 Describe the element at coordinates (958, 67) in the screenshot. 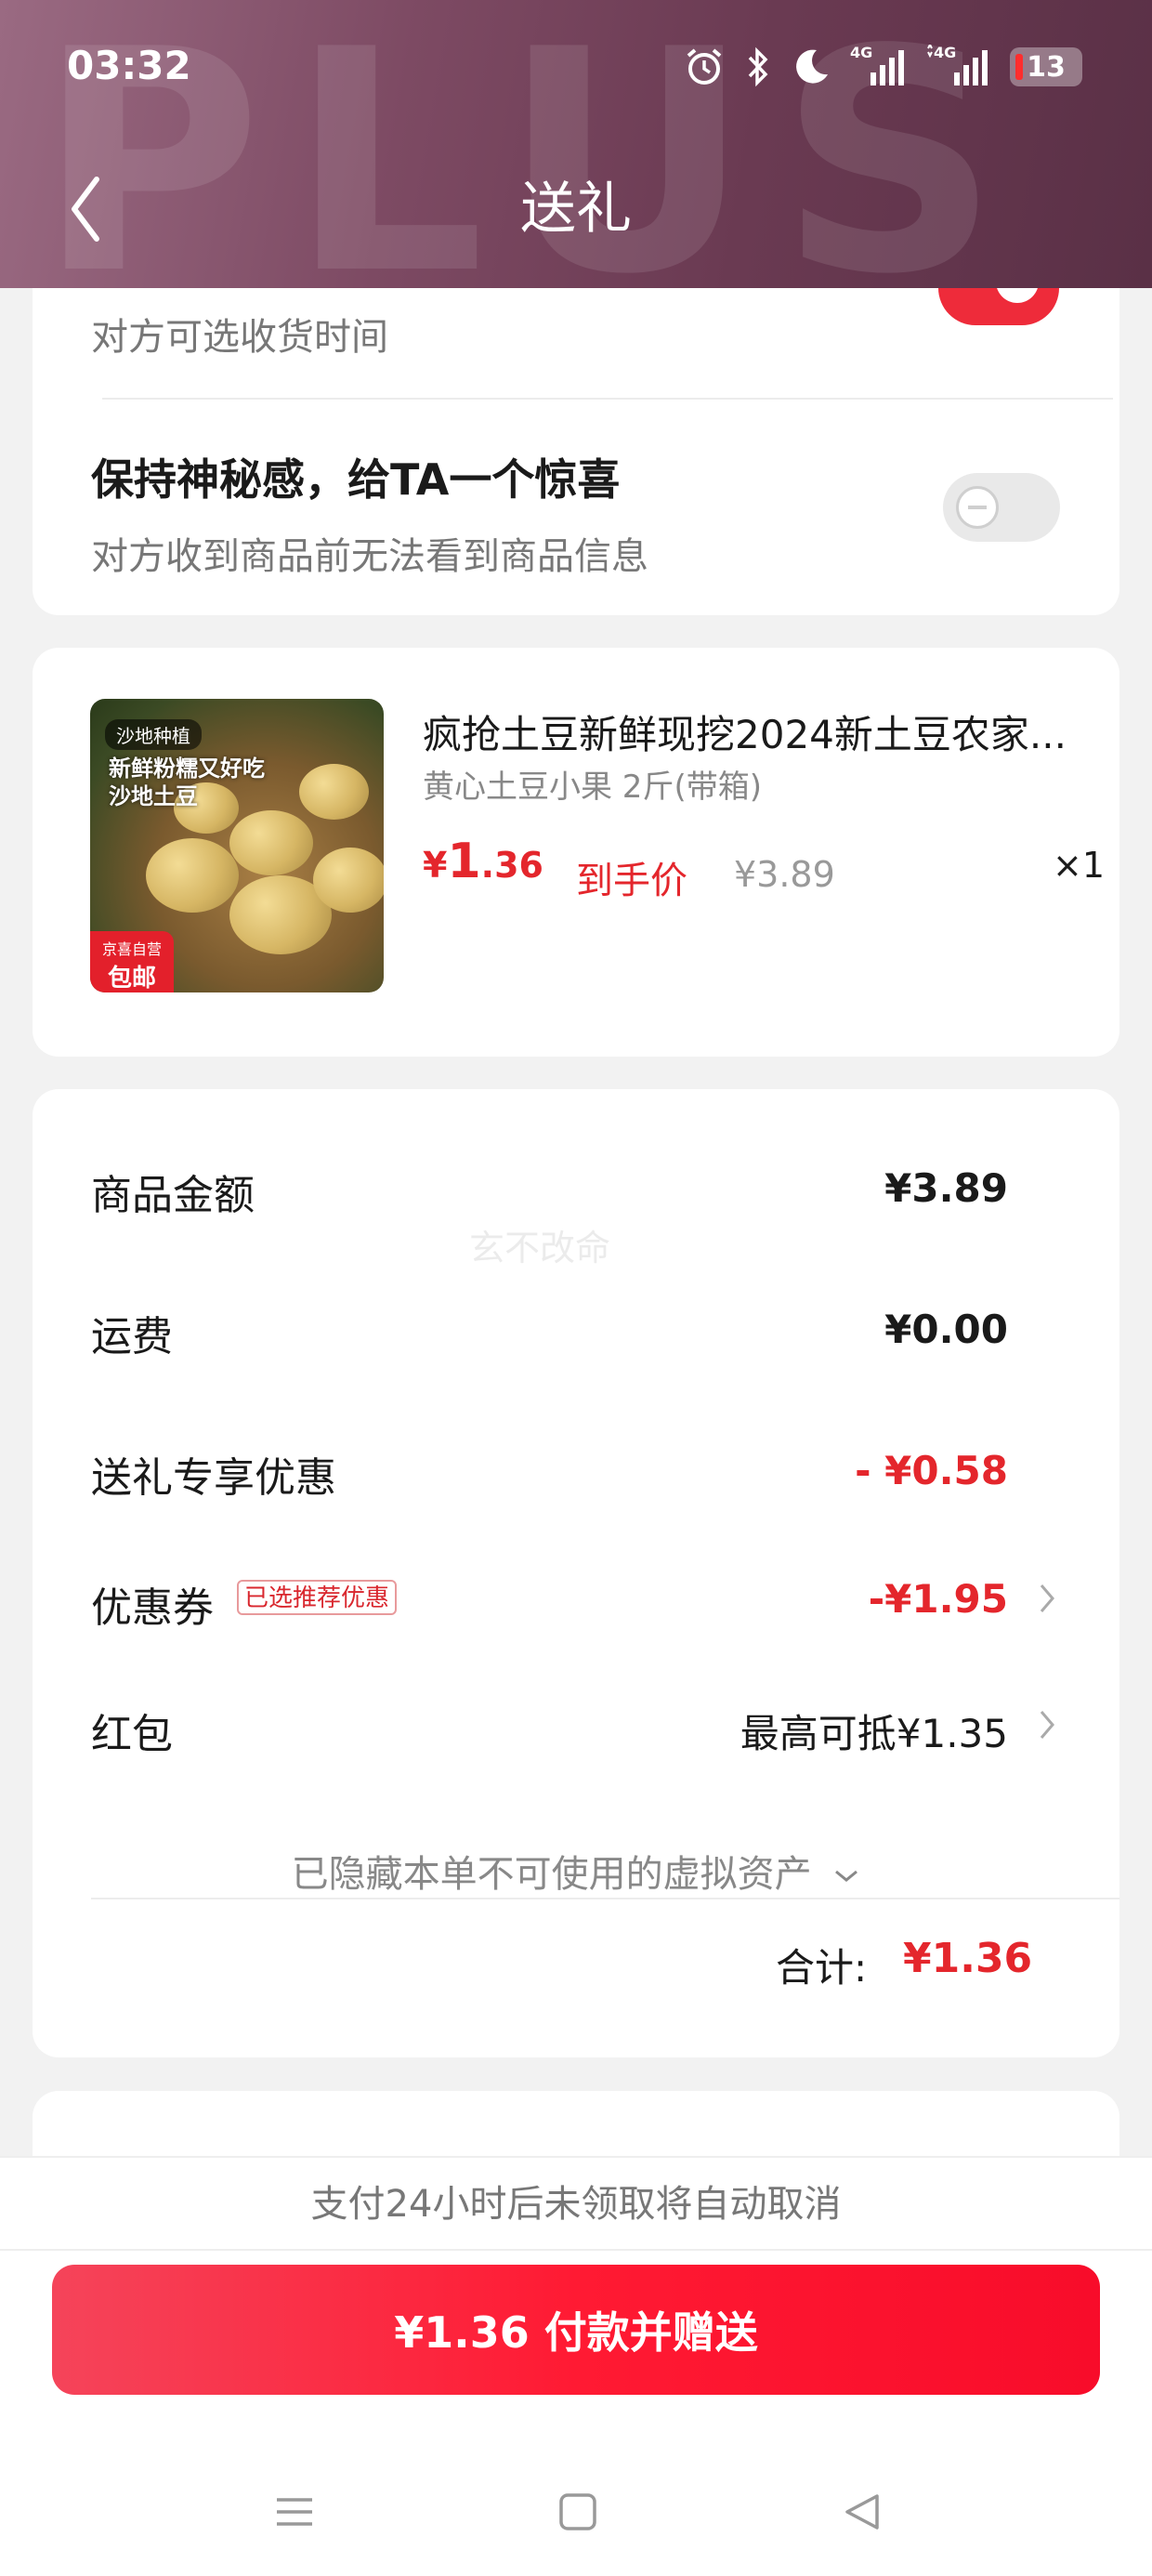

I see `signal-icon-2: 4G` at that location.